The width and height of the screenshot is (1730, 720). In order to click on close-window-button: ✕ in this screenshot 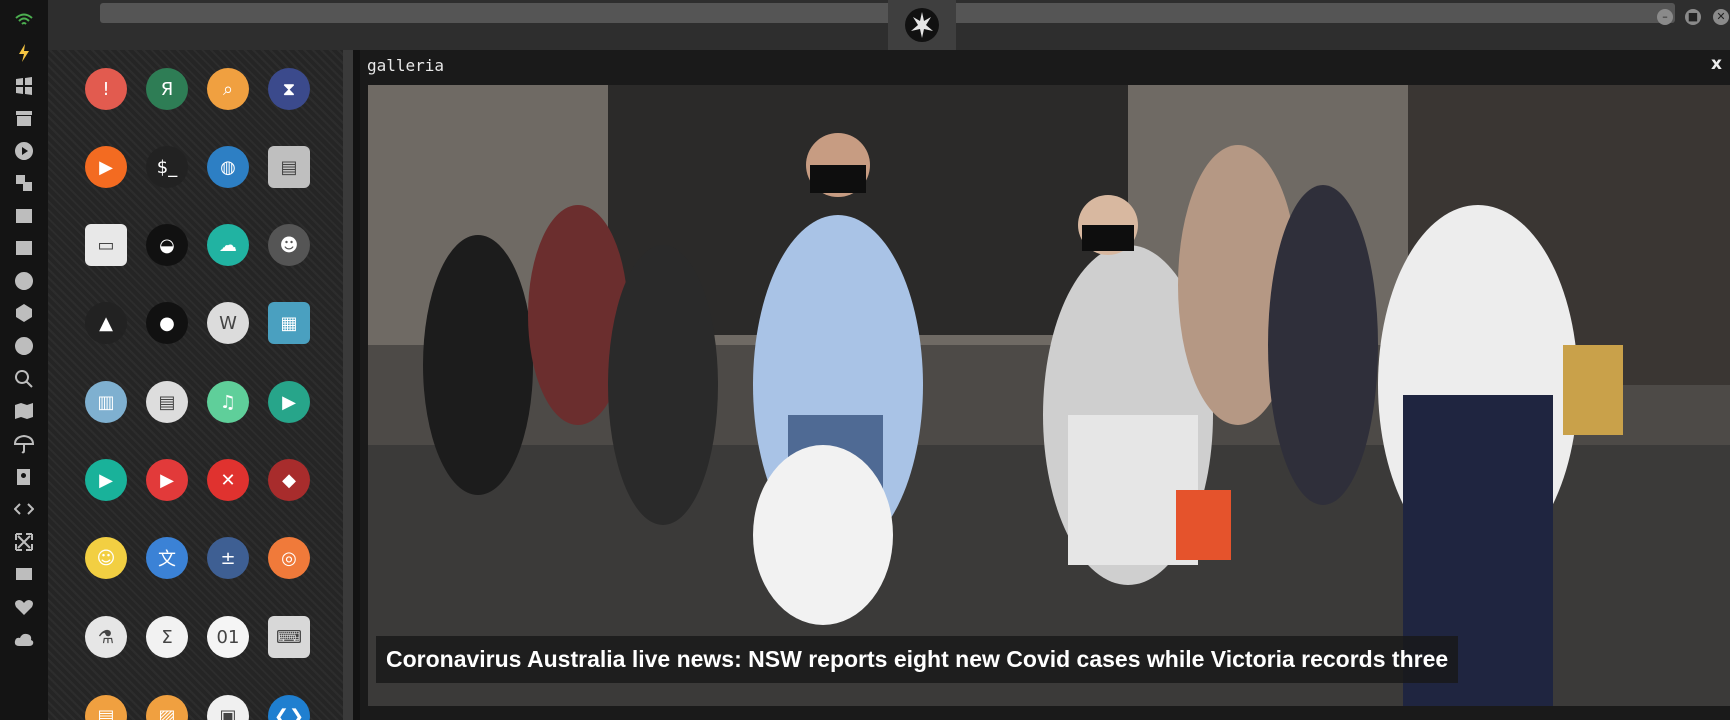, I will do `click(1721, 17)`.